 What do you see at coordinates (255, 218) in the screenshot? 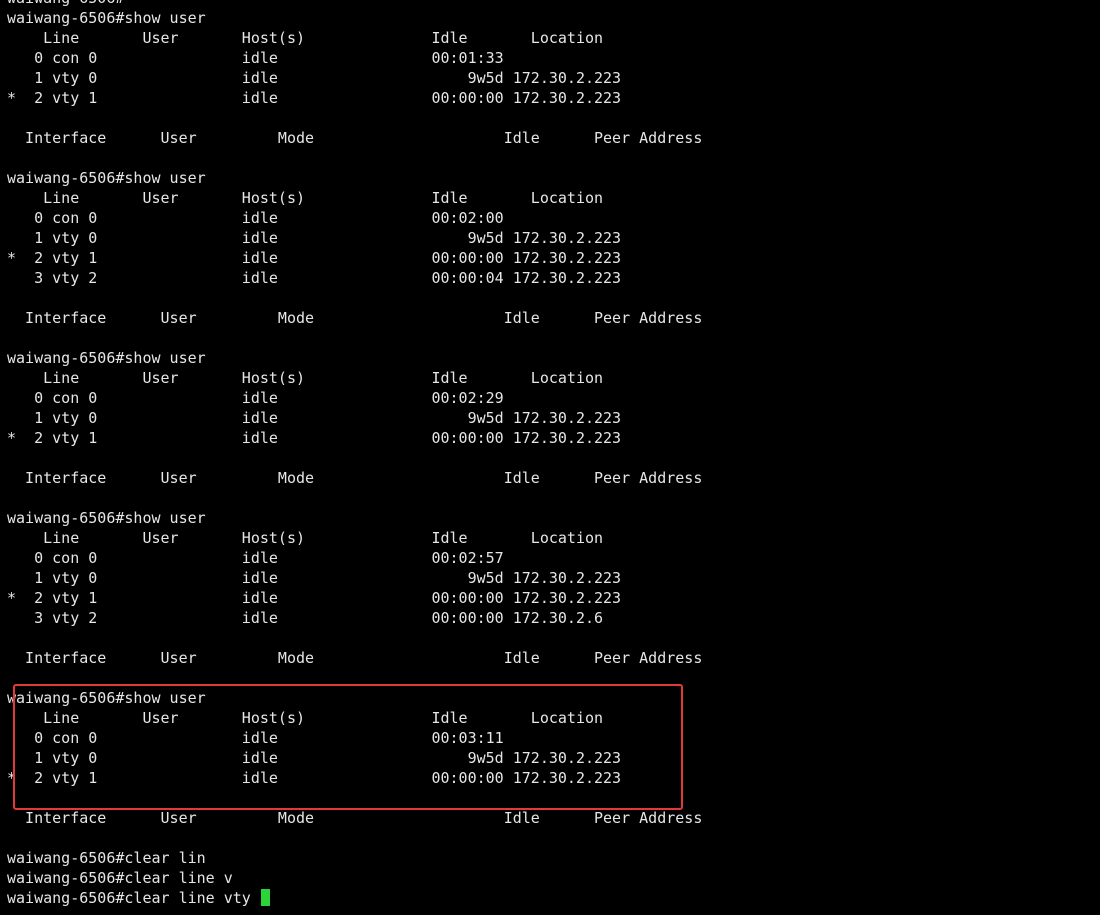
I see `terminal-line: 0 con 0 idle 00:02:00` at bounding box center [255, 218].